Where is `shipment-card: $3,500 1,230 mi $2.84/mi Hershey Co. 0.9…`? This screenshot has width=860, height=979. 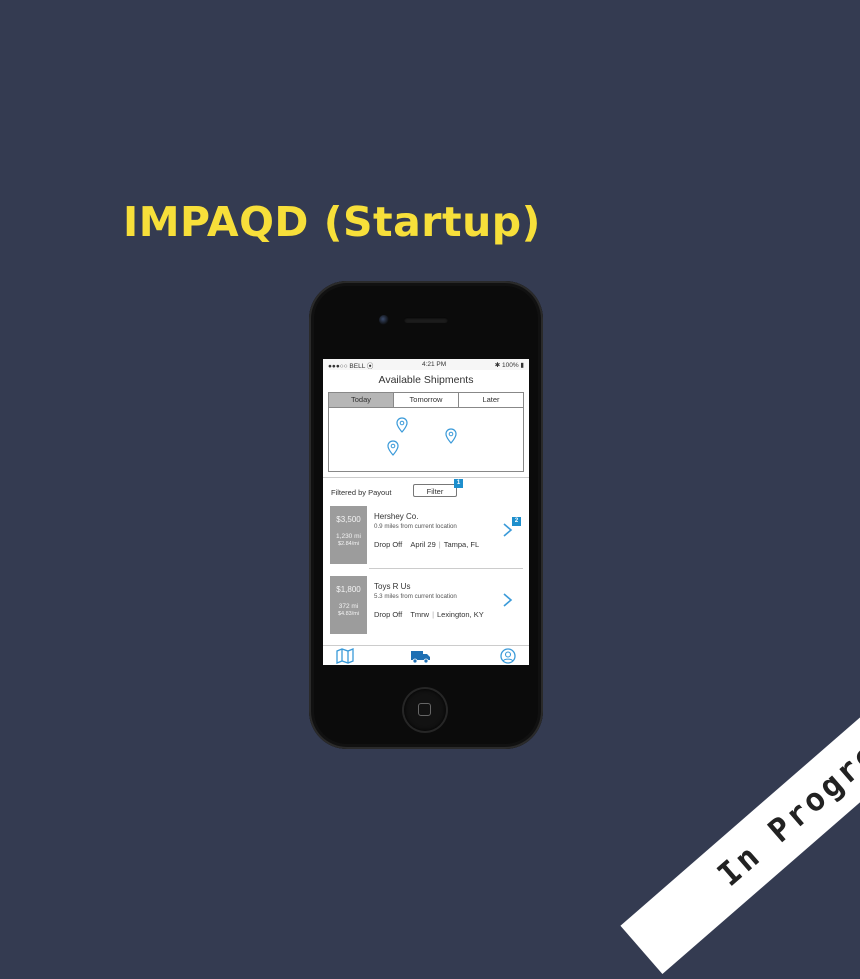 shipment-card: $3,500 1,230 mi $2.84/mi Hershey Co. 0.9… is located at coordinates (426, 535).